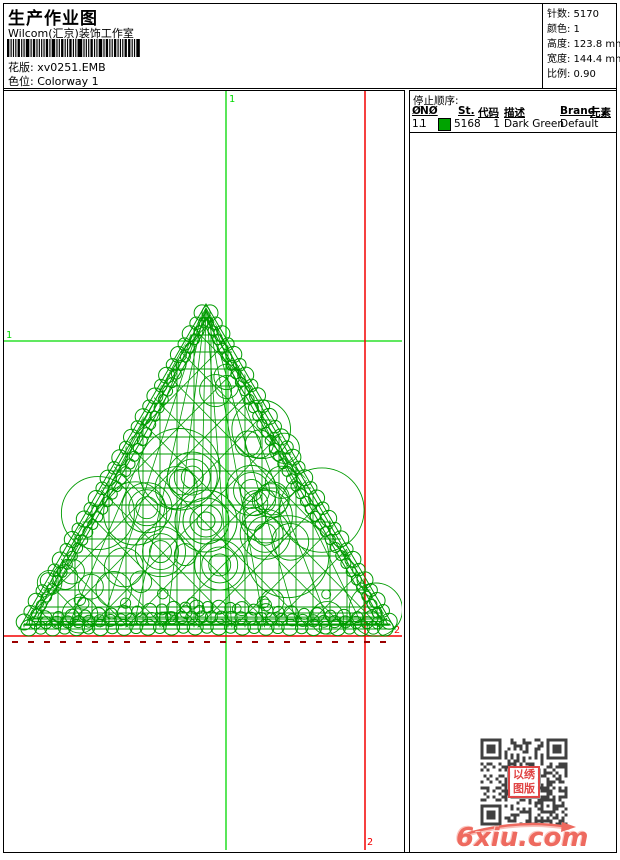  I want to click on panel-separator, so click(513, 132).